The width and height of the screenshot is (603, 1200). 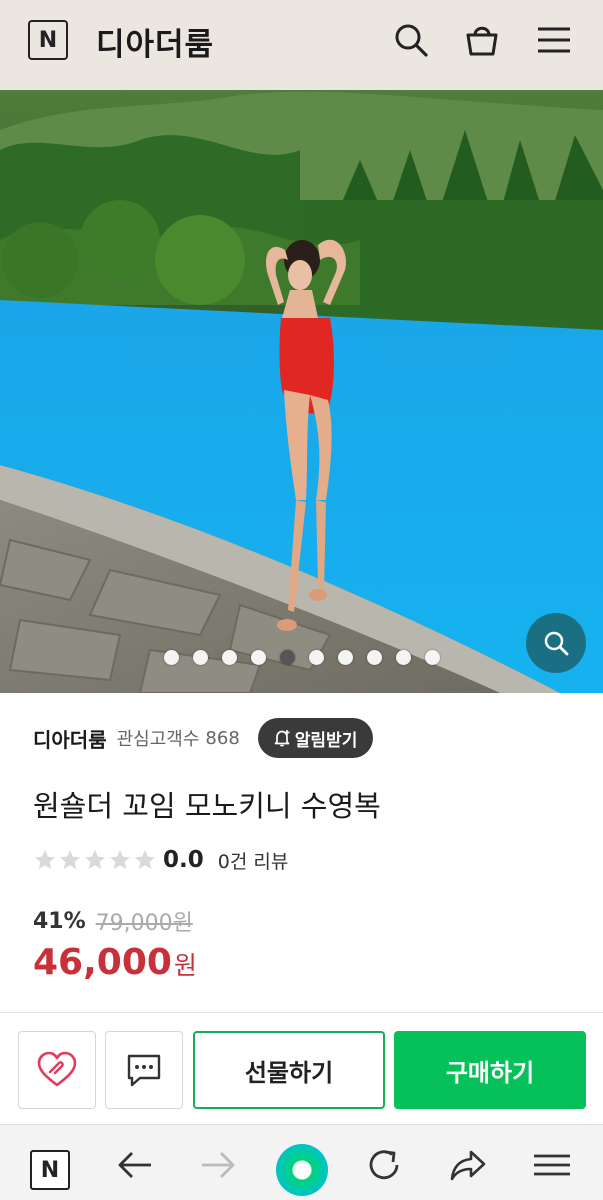 I want to click on browser-toolbar: N, so click(x=301, y=1162).